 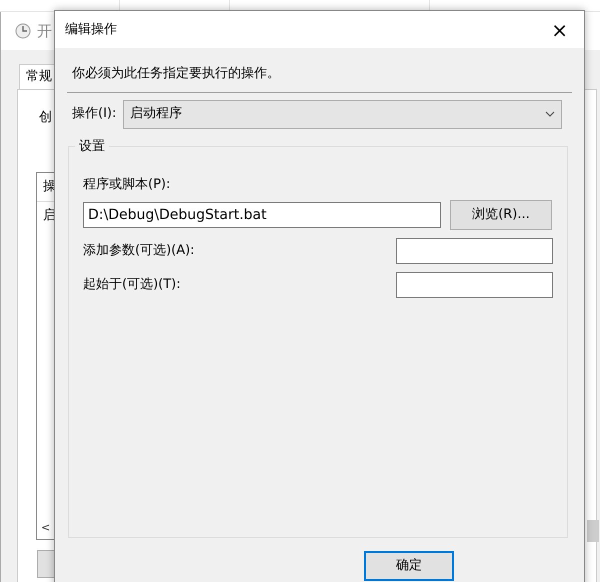 I want to click on chevron-down-icon, so click(x=550, y=114).